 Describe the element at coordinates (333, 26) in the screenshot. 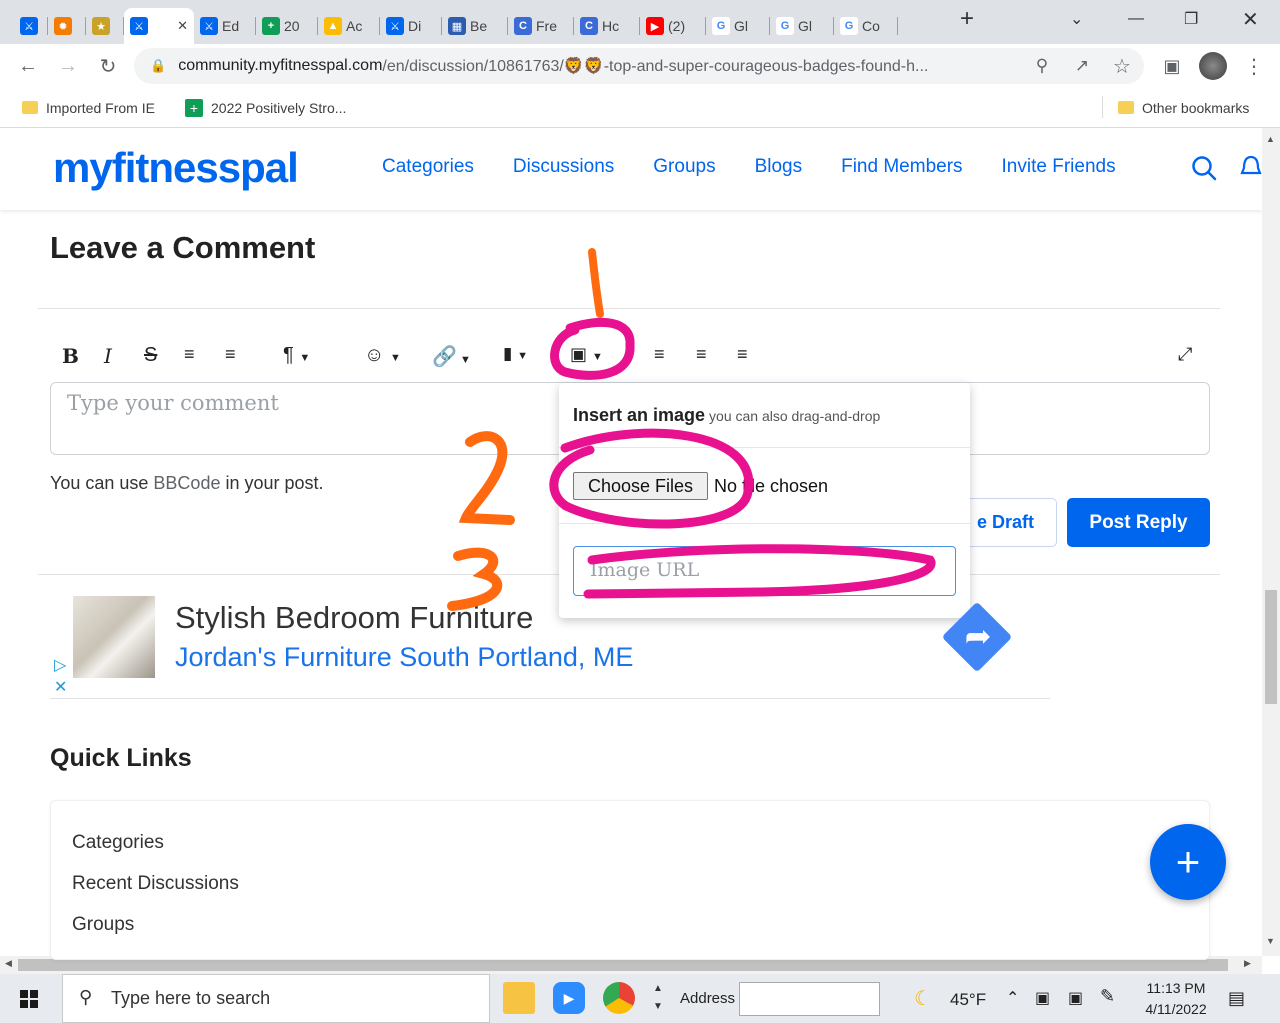

I see `drive-icon: ▲` at that location.